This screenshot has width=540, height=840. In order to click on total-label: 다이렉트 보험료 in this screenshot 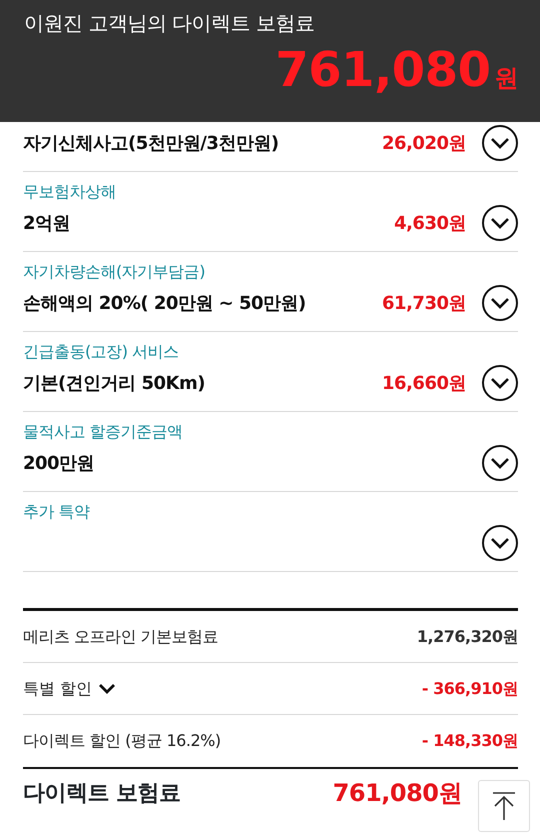, I will do `click(102, 794)`.